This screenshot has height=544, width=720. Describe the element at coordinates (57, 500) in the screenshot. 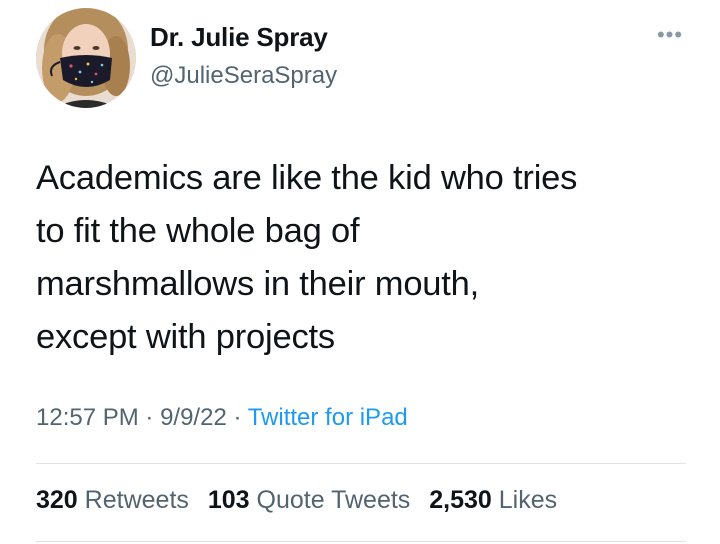

I see `retweets-count: 320` at that location.